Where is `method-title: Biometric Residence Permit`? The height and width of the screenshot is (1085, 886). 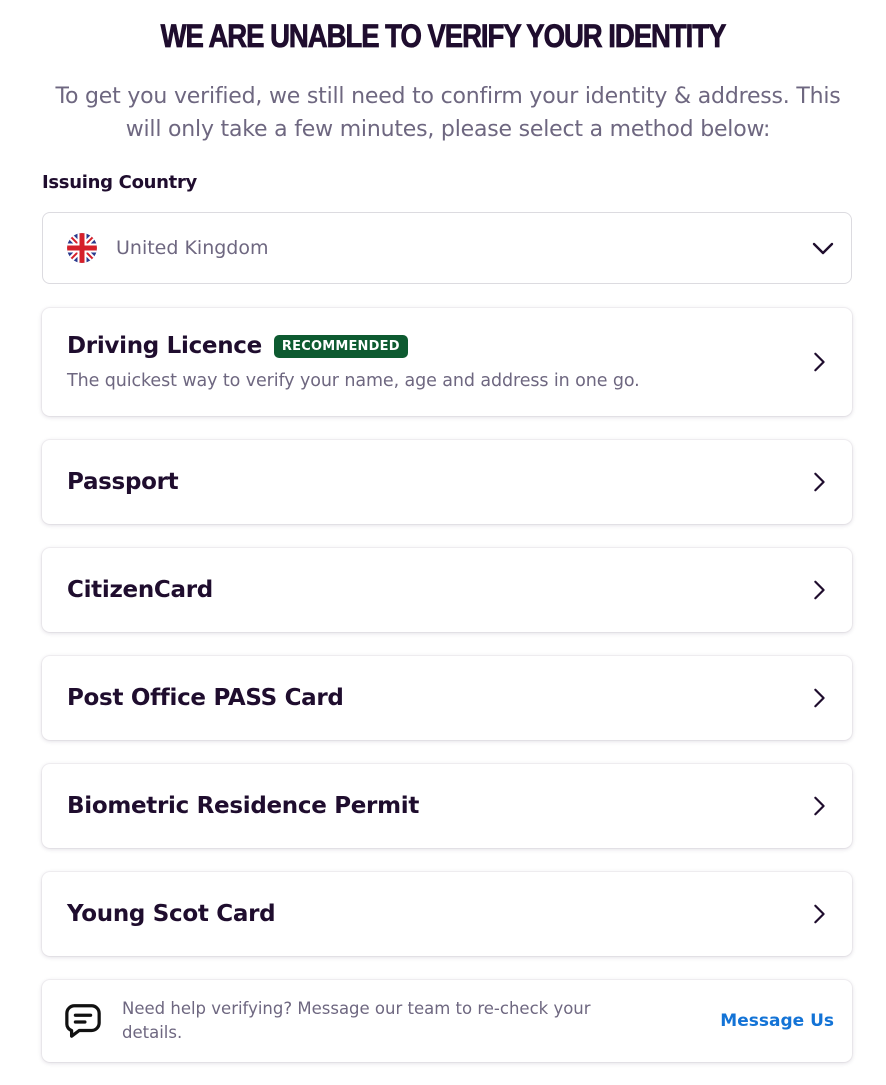
method-title: Biometric Residence Permit is located at coordinates (243, 806).